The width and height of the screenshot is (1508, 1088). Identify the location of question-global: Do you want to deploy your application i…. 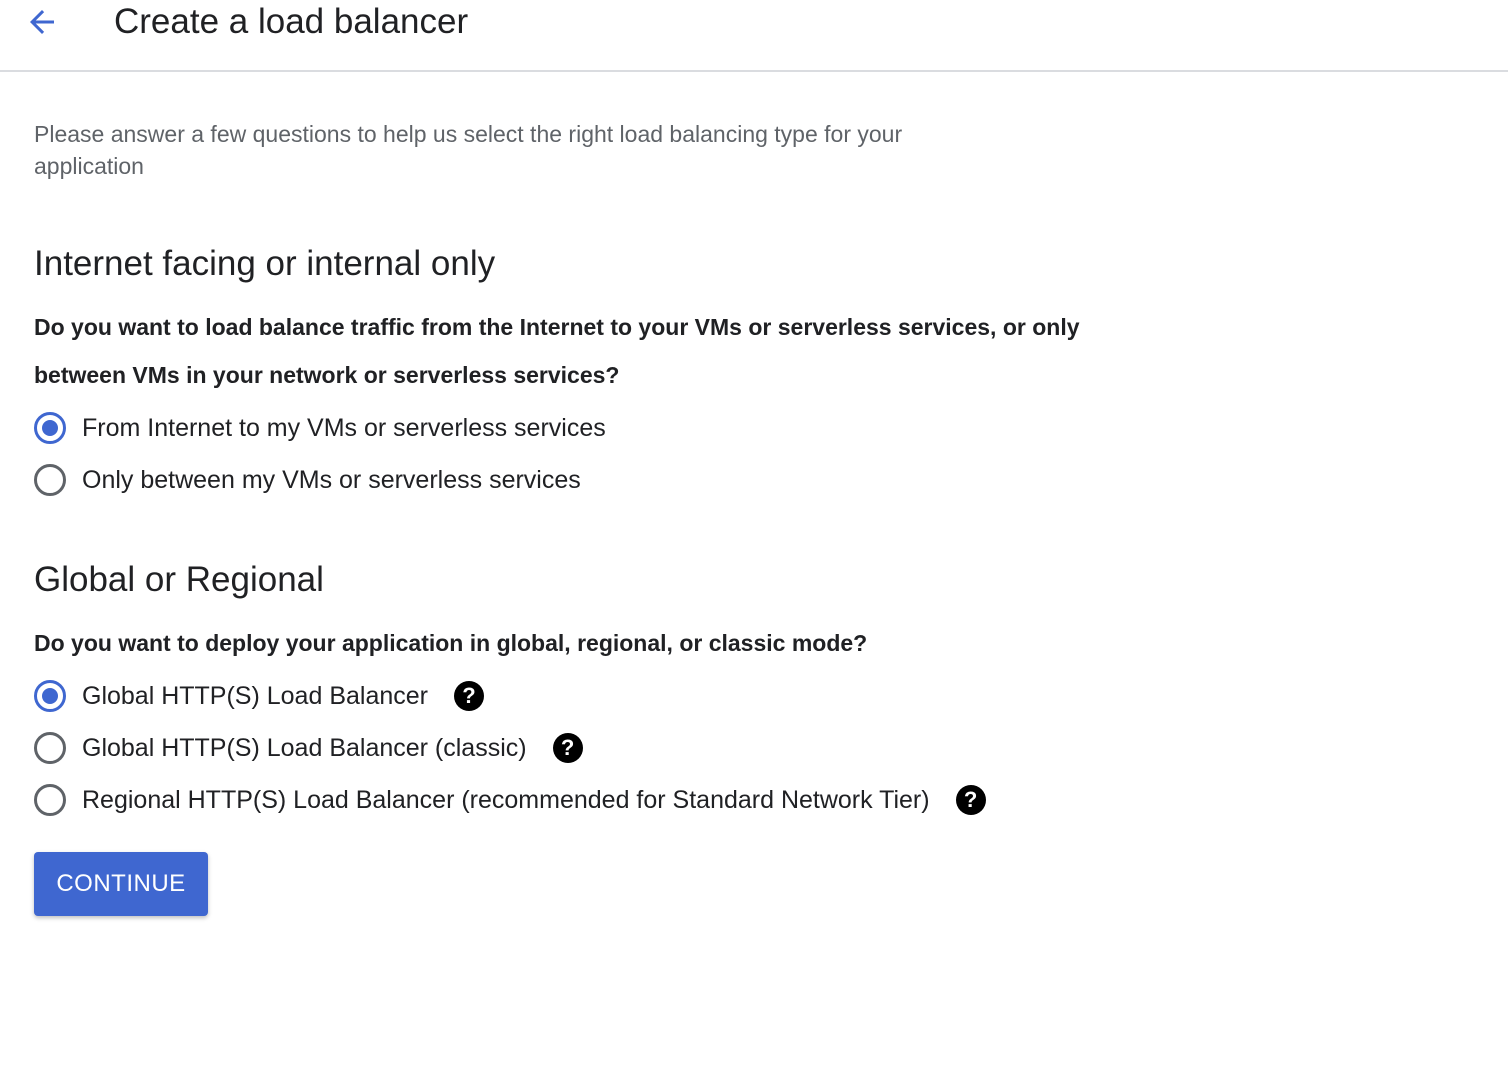
(451, 643).